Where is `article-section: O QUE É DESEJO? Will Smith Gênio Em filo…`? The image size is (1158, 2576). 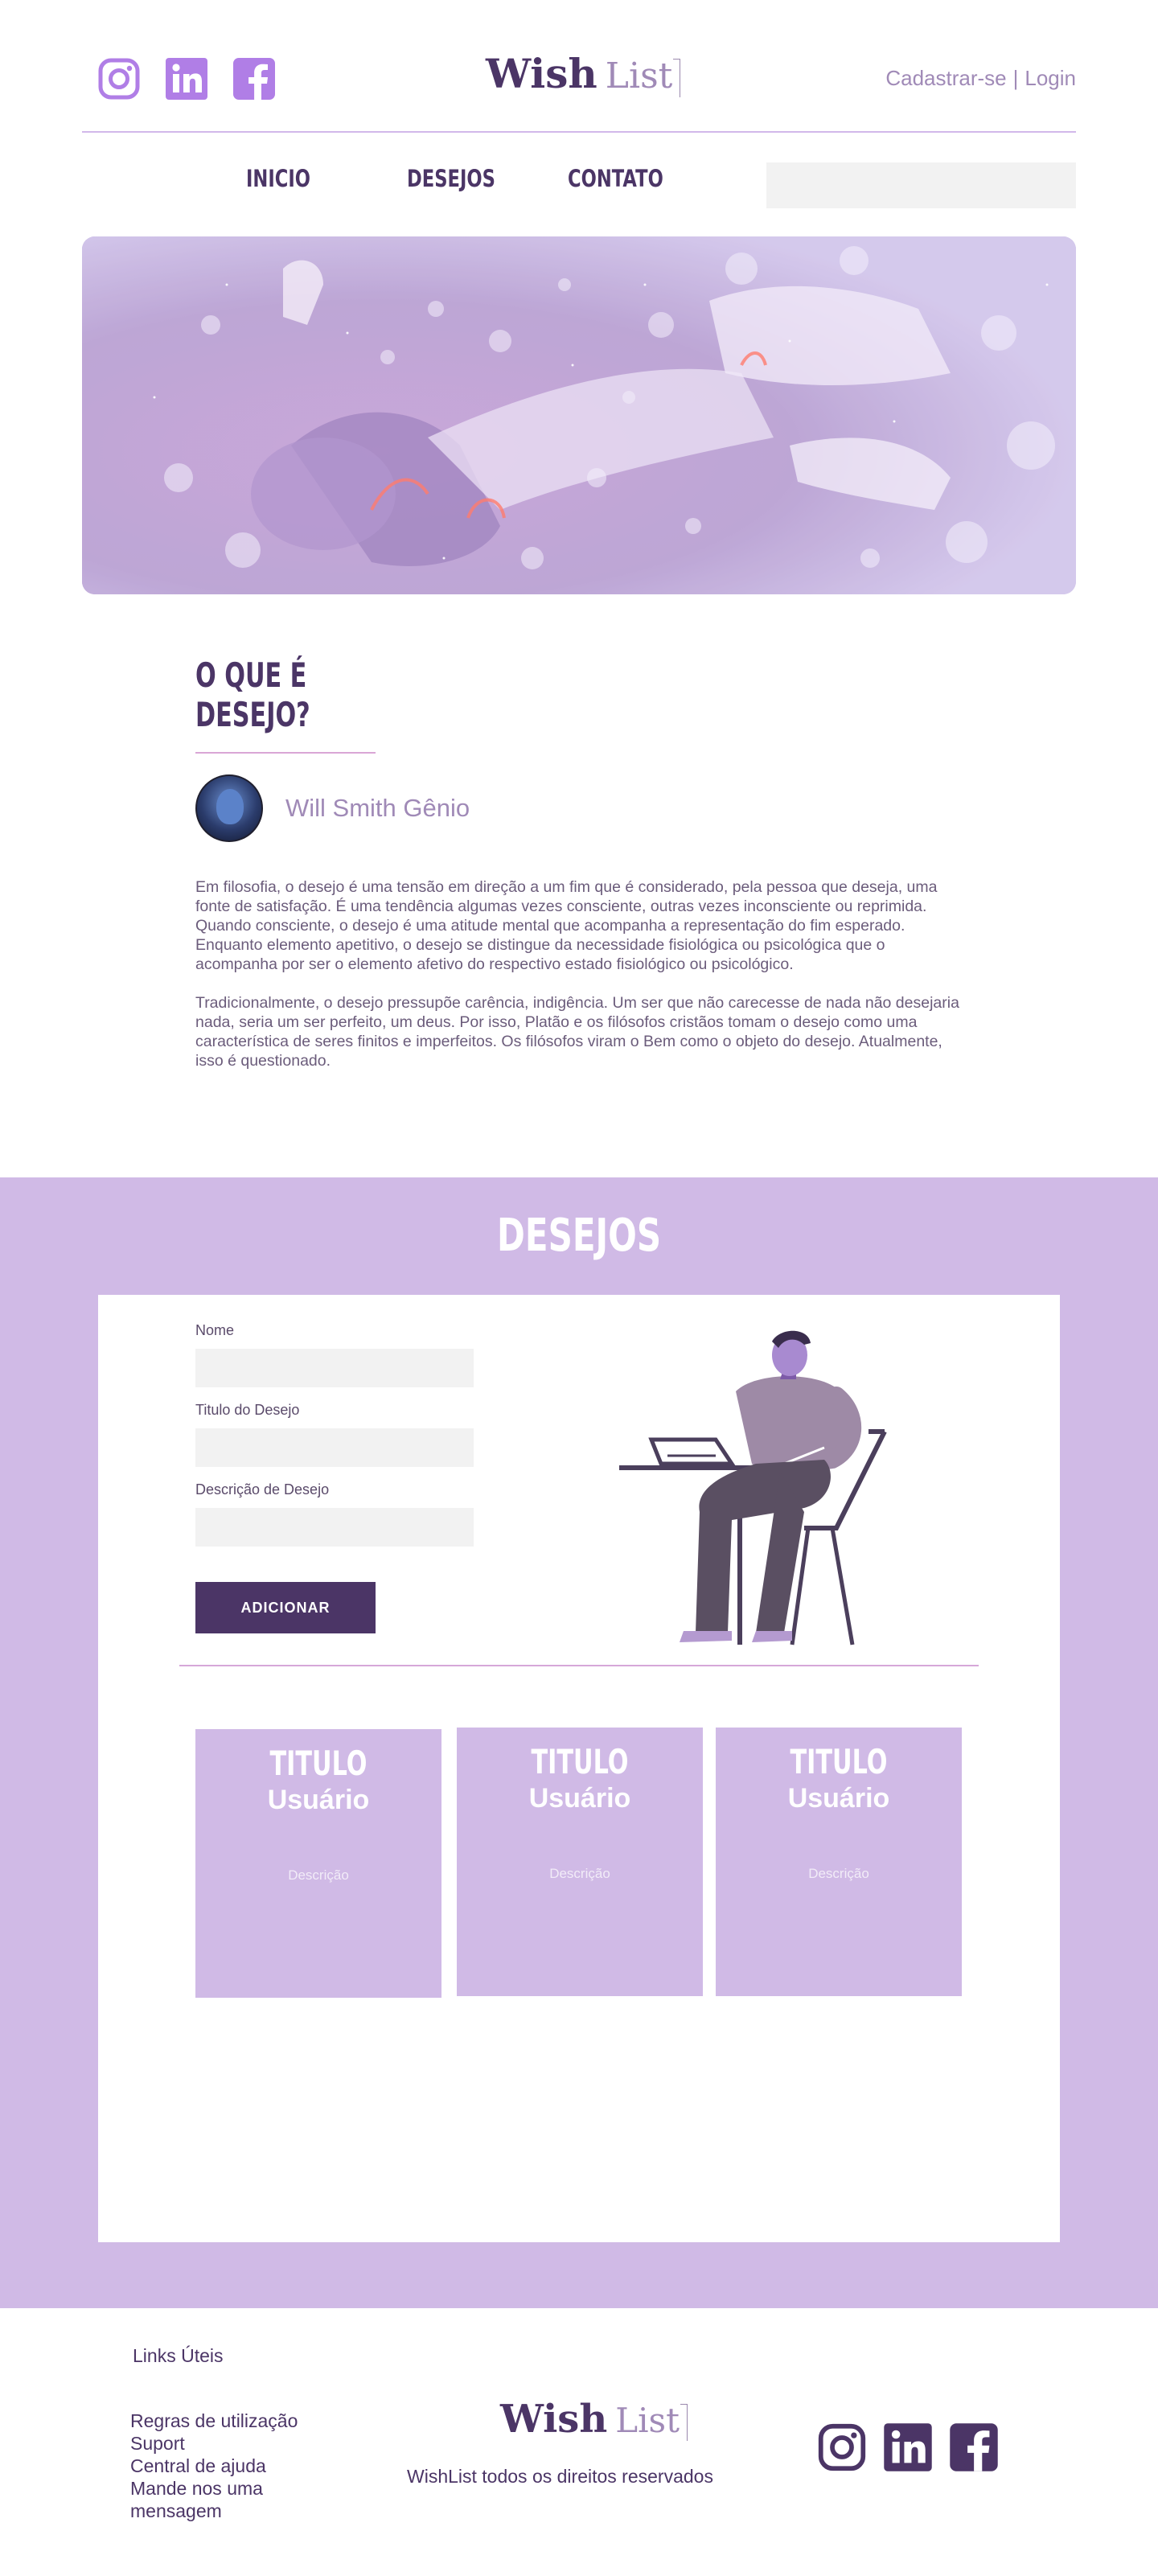
article-section: O QUE É DESEJO? Will Smith Gênio Em filo… is located at coordinates (577, 862).